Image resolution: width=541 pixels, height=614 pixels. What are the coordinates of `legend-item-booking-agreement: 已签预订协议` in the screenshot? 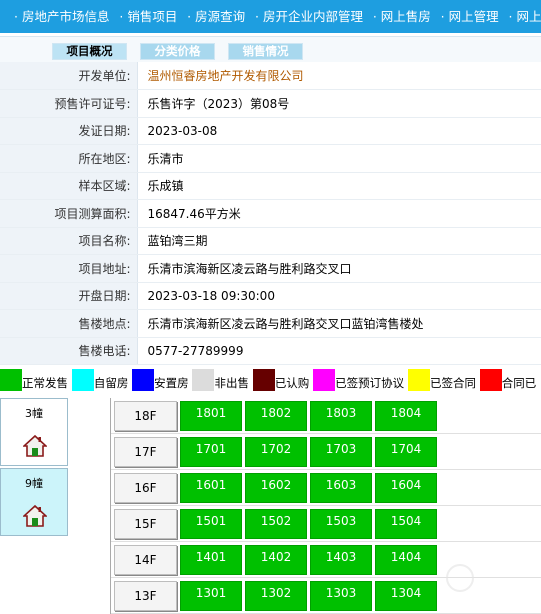 It's located at (358, 380).